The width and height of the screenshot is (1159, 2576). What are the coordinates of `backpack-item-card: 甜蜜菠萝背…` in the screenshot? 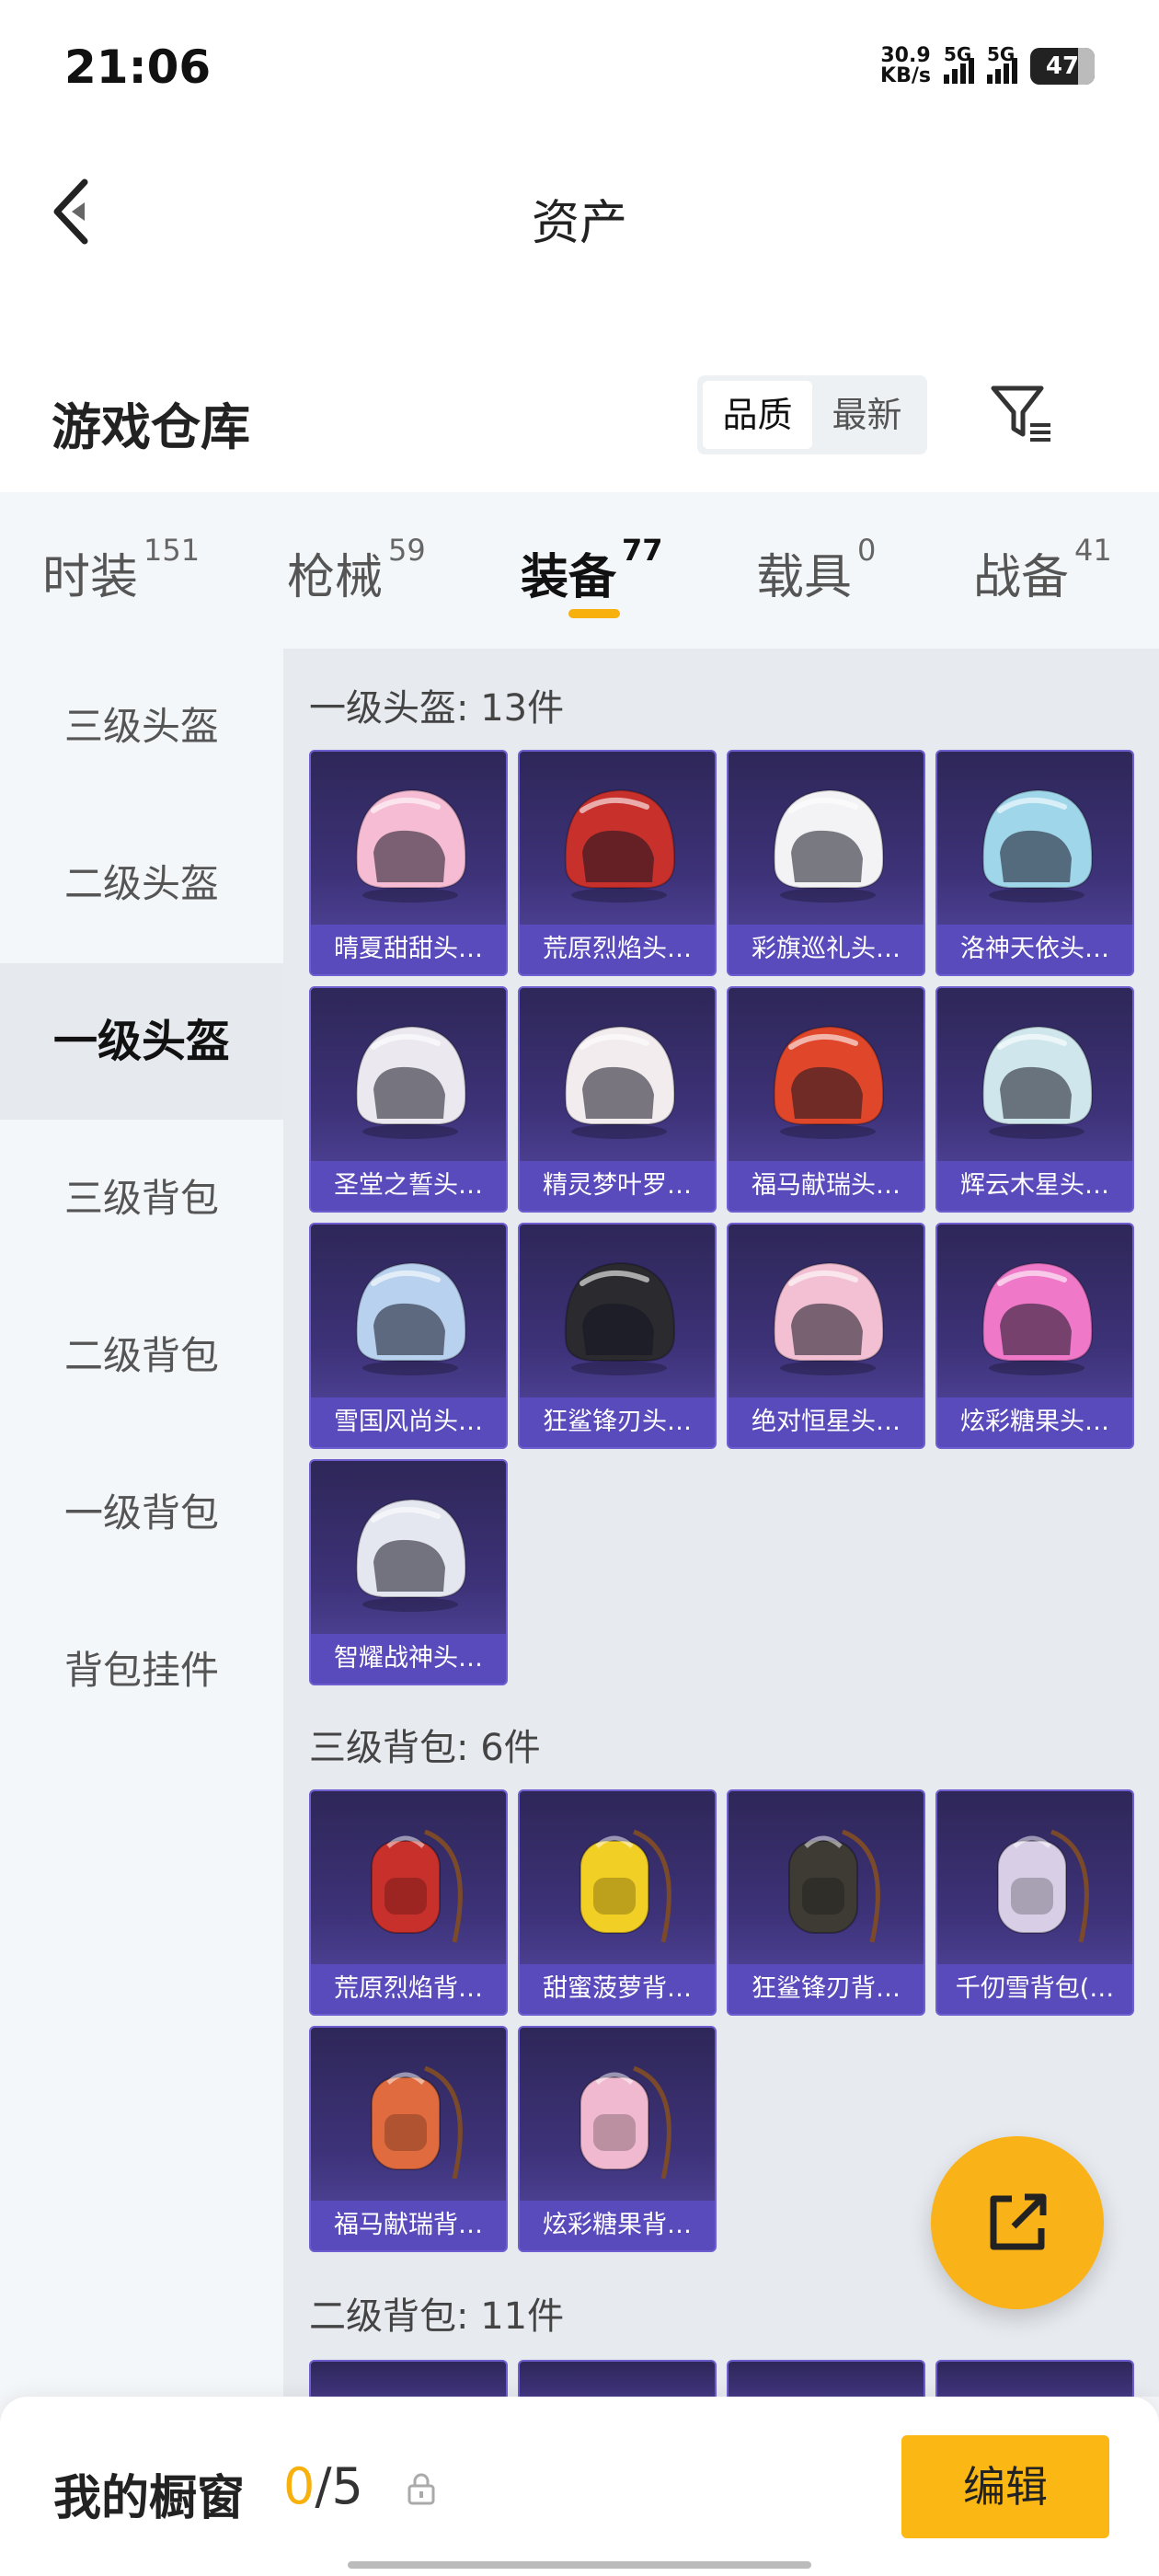 It's located at (617, 1902).